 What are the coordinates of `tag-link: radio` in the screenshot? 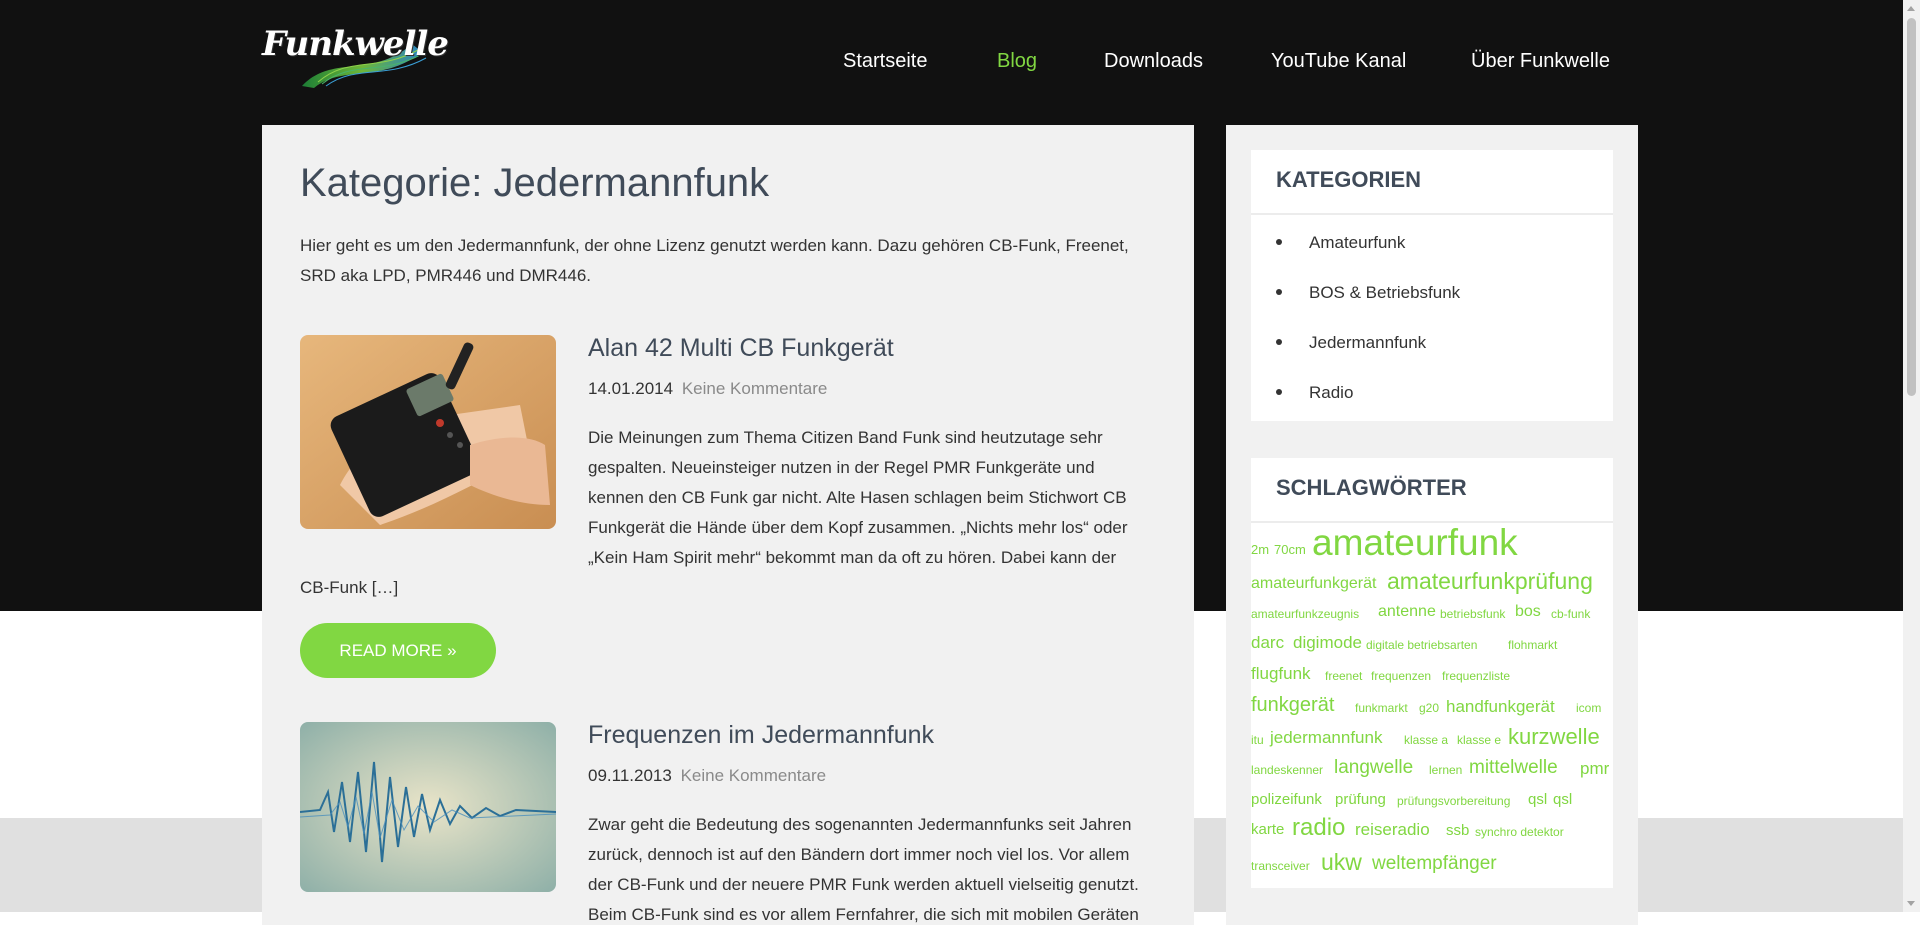 It's located at (1318, 828).